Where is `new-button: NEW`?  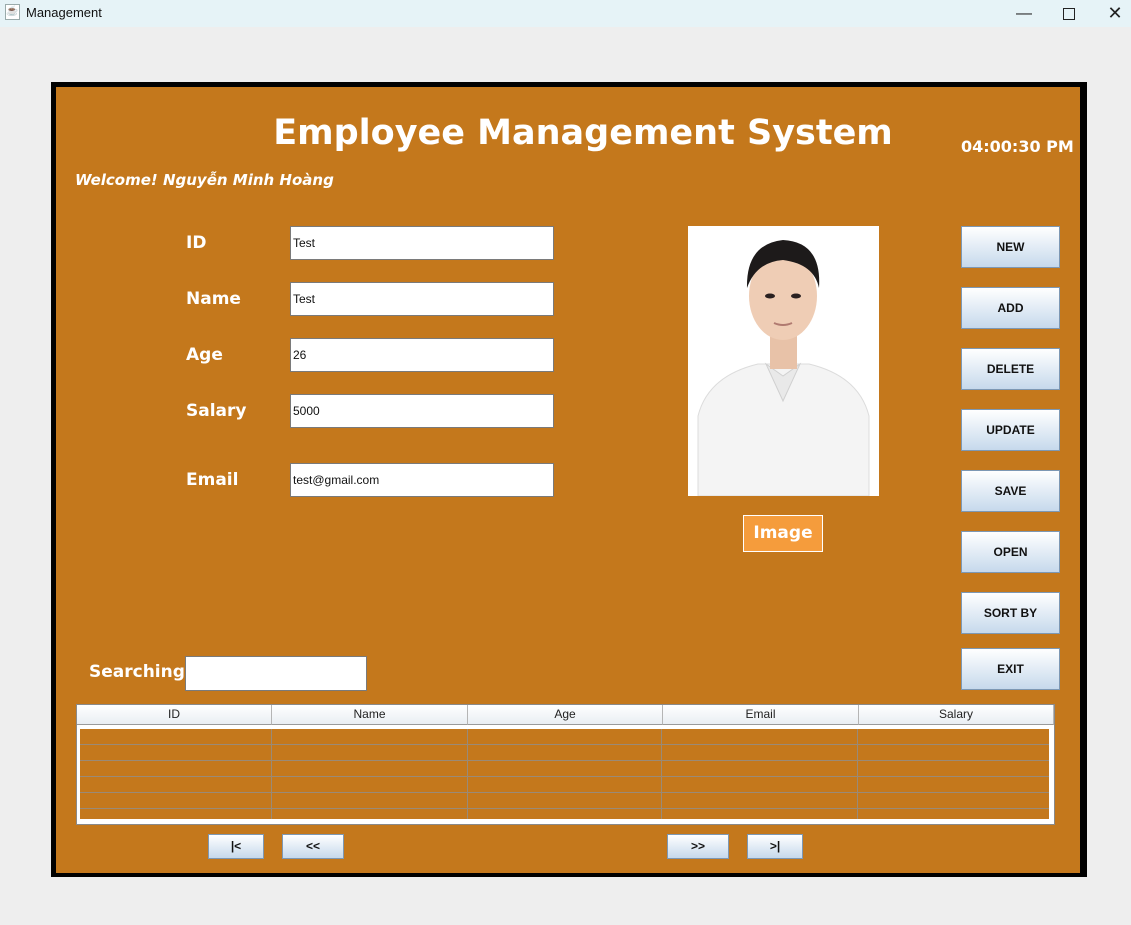
new-button: NEW is located at coordinates (1010, 247).